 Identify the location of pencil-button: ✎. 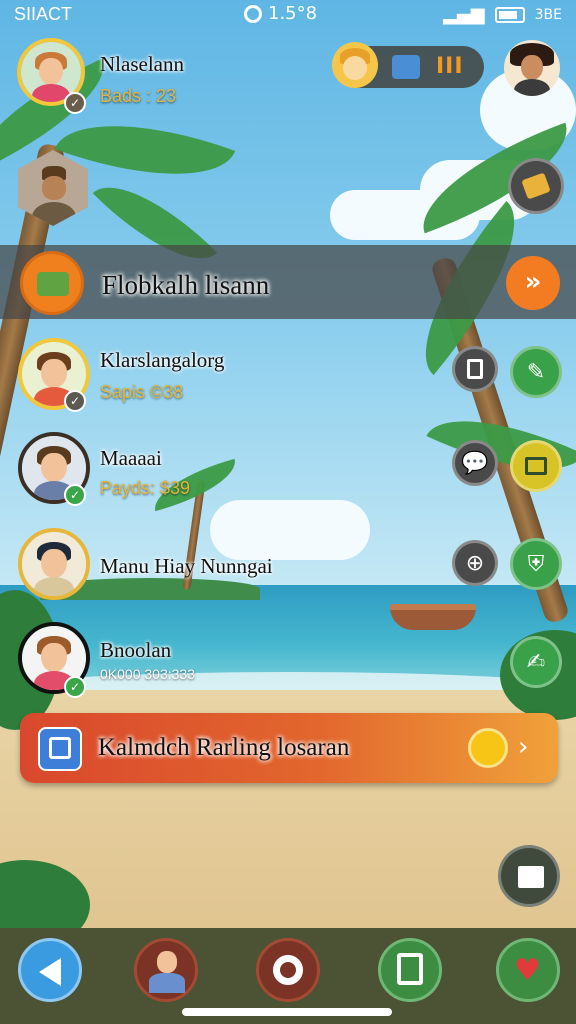
(536, 372).